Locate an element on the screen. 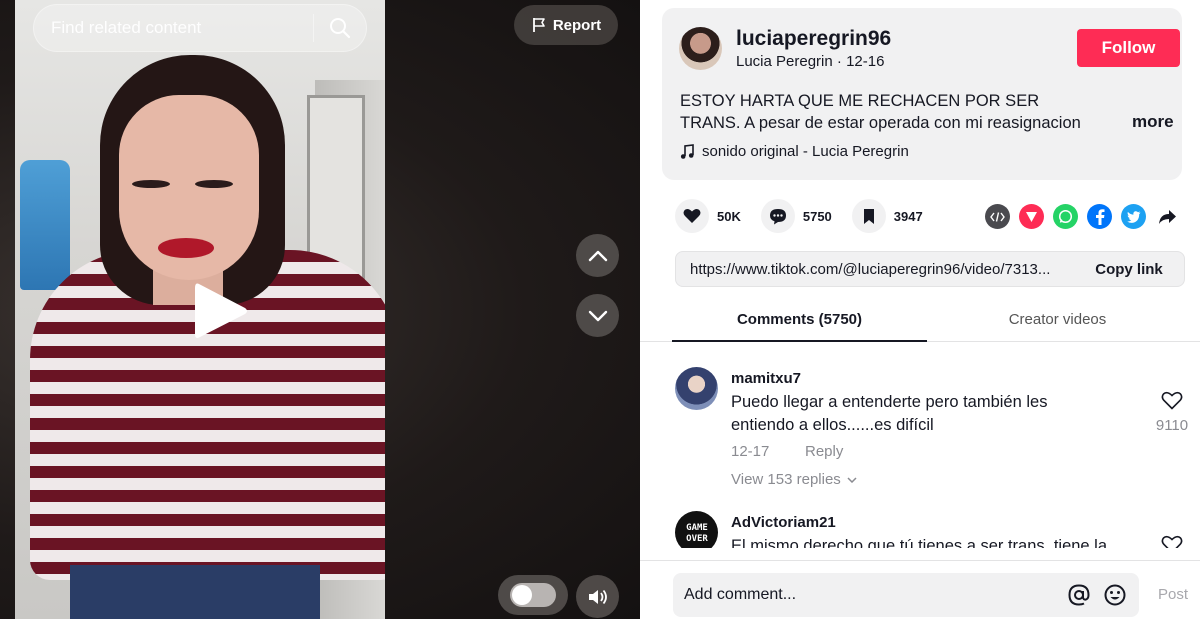  save-count: 3947 is located at coordinates (908, 216).